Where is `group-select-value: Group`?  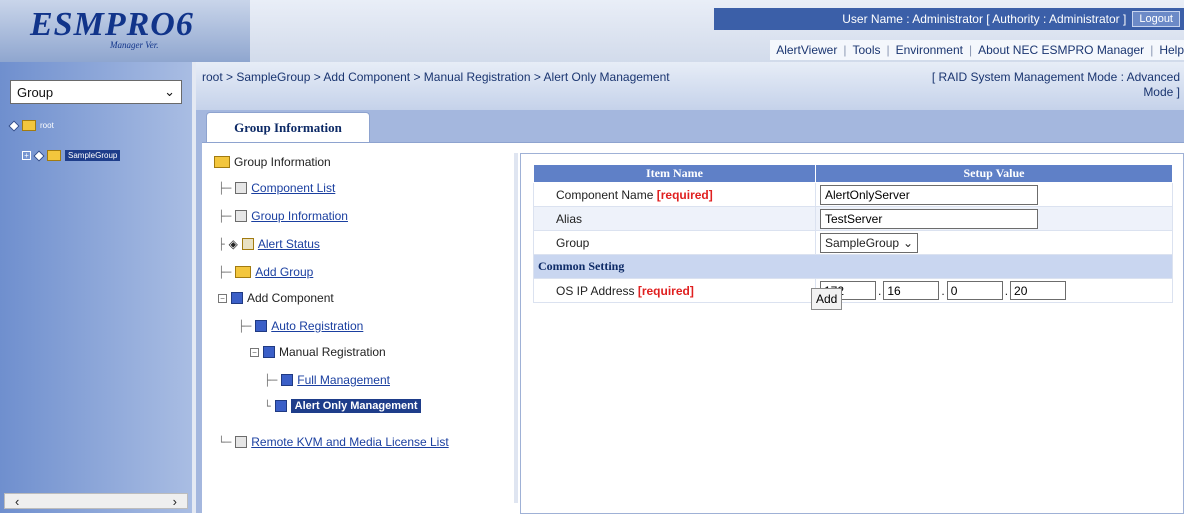
group-select-value: Group is located at coordinates (35, 92).